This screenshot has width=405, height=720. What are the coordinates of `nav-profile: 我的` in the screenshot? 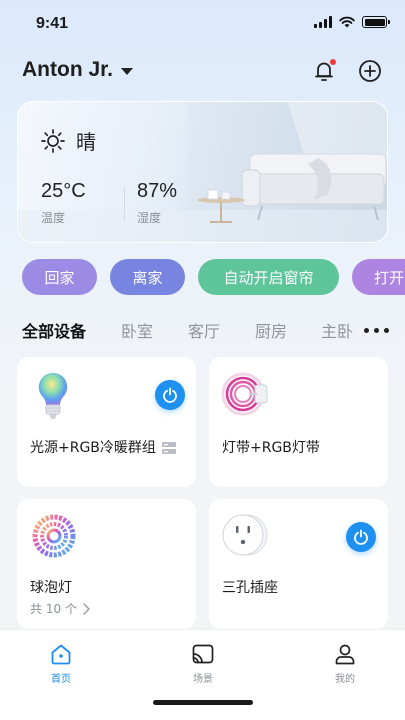 It's located at (345, 663).